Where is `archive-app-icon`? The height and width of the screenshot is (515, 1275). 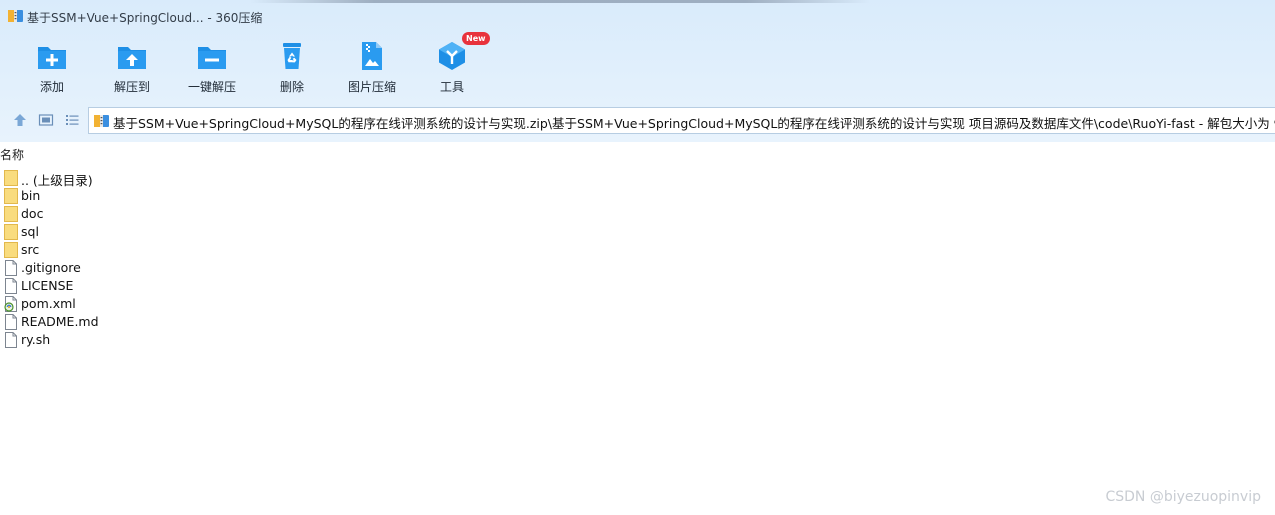 archive-app-icon is located at coordinates (15, 16).